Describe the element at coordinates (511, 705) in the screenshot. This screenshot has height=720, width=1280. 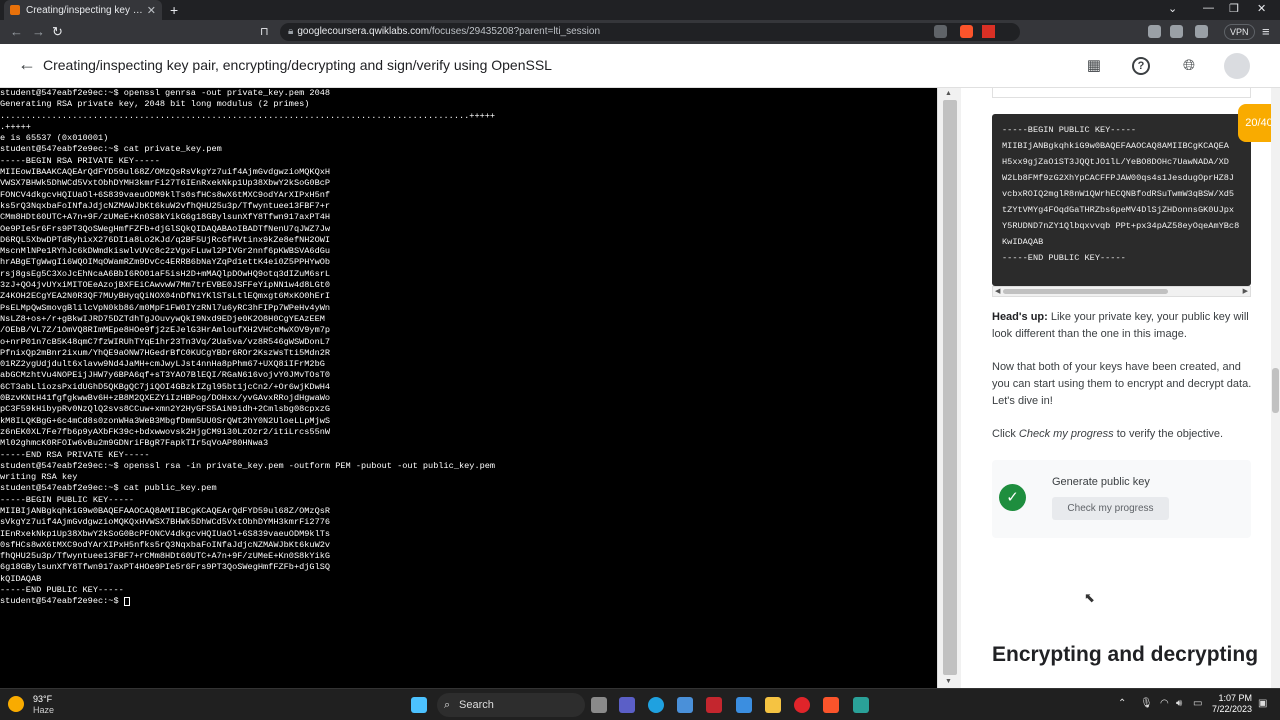
I see `taskbar-search: ⌕ Search` at that location.